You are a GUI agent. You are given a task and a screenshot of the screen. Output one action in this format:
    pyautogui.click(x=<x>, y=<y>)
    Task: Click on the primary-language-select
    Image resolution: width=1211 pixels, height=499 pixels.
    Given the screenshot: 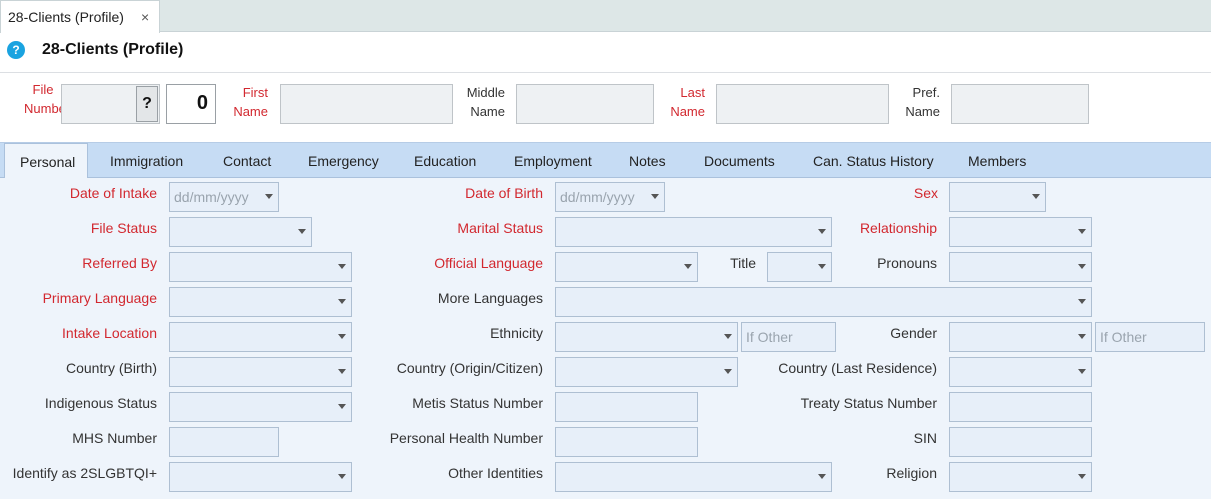 What is the action you would take?
    pyautogui.click(x=260, y=302)
    